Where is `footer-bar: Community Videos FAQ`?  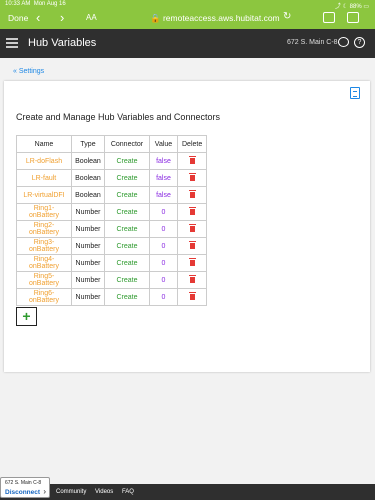
footer-bar: Community Videos FAQ is located at coordinates (187, 492).